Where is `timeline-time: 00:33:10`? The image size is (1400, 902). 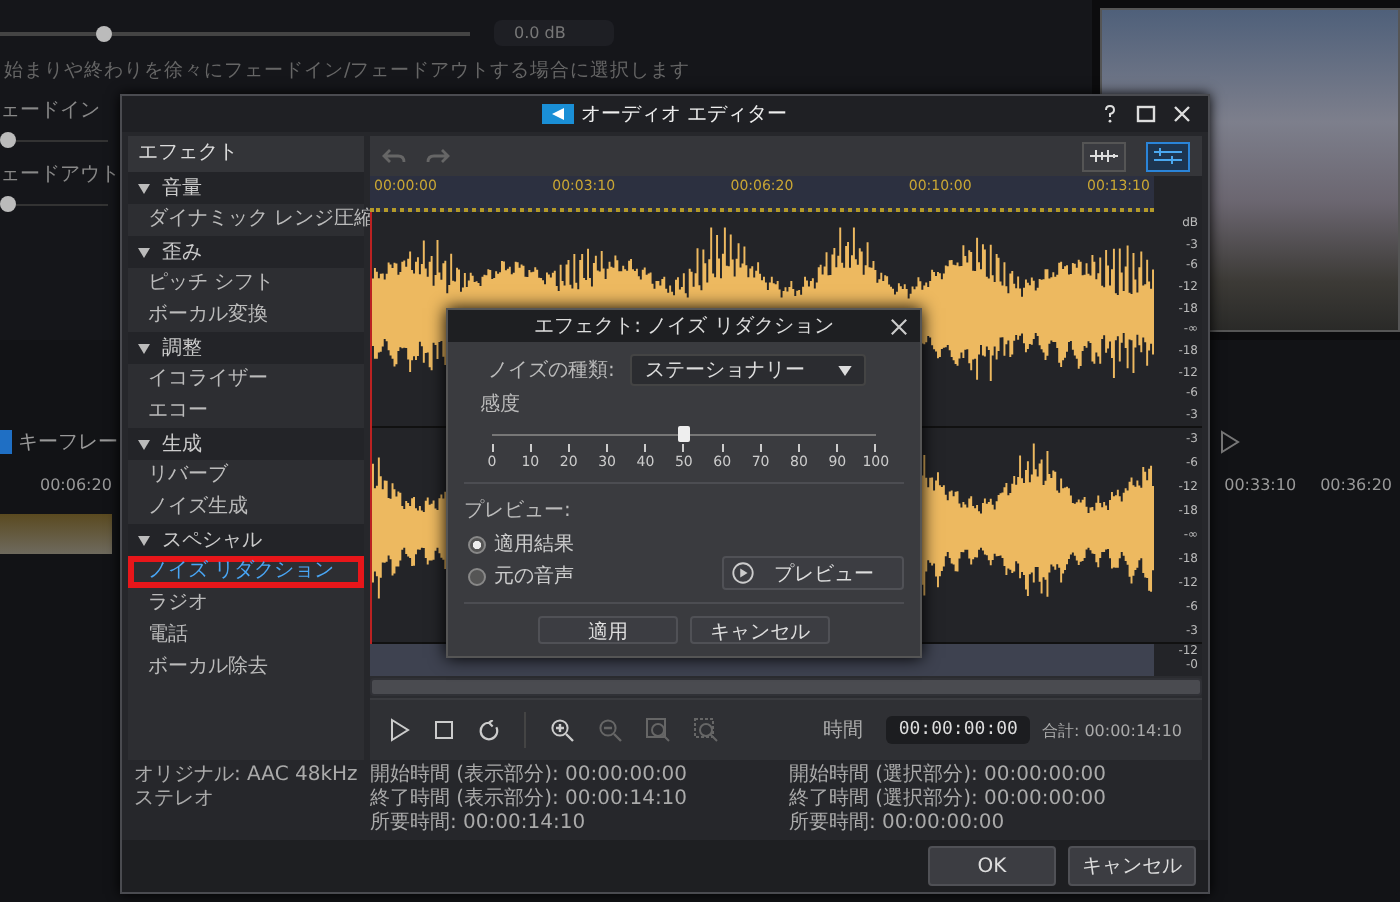 timeline-time: 00:33:10 is located at coordinates (1260, 485).